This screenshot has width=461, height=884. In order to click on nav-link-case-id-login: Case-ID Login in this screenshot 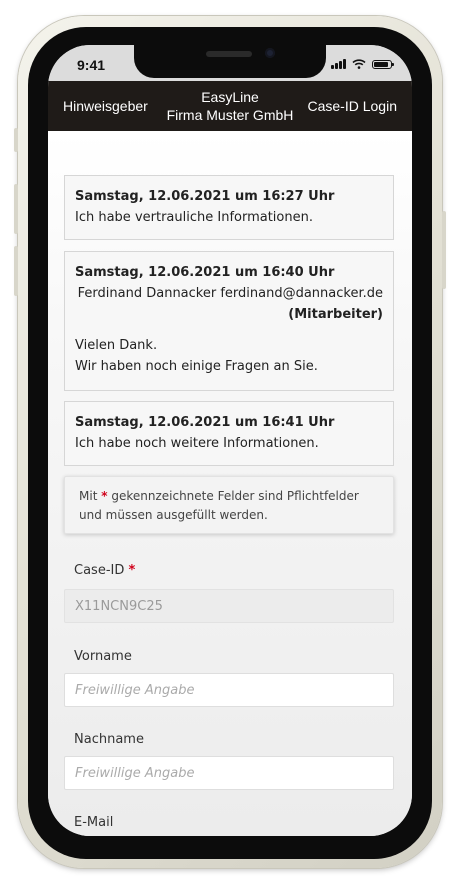, I will do `click(353, 106)`.